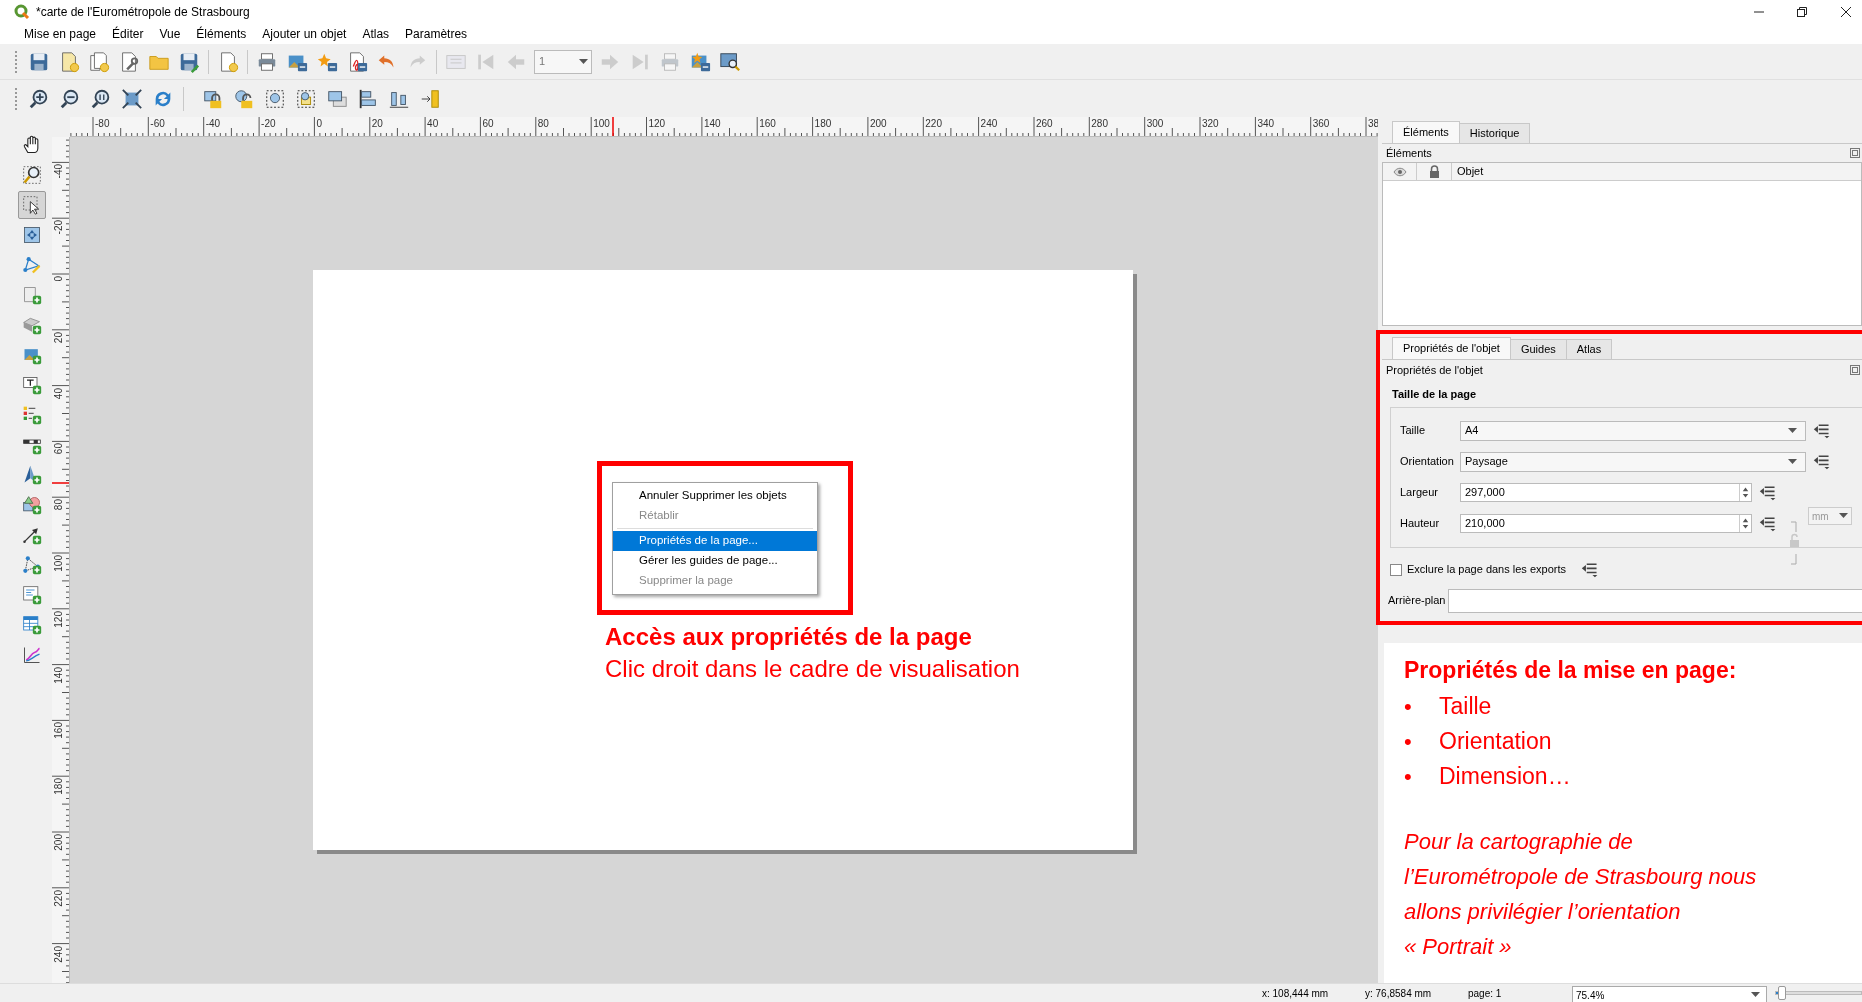  I want to click on add-map-icon, so click(32, 295).